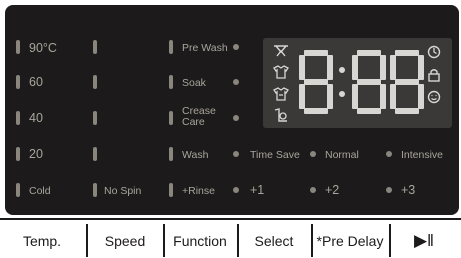 Image resolution: width=461 pixels, height=258 pixels. Describe the element at coordinates (200, 241) in the screenshot. I see `function-button: Function` at that location.